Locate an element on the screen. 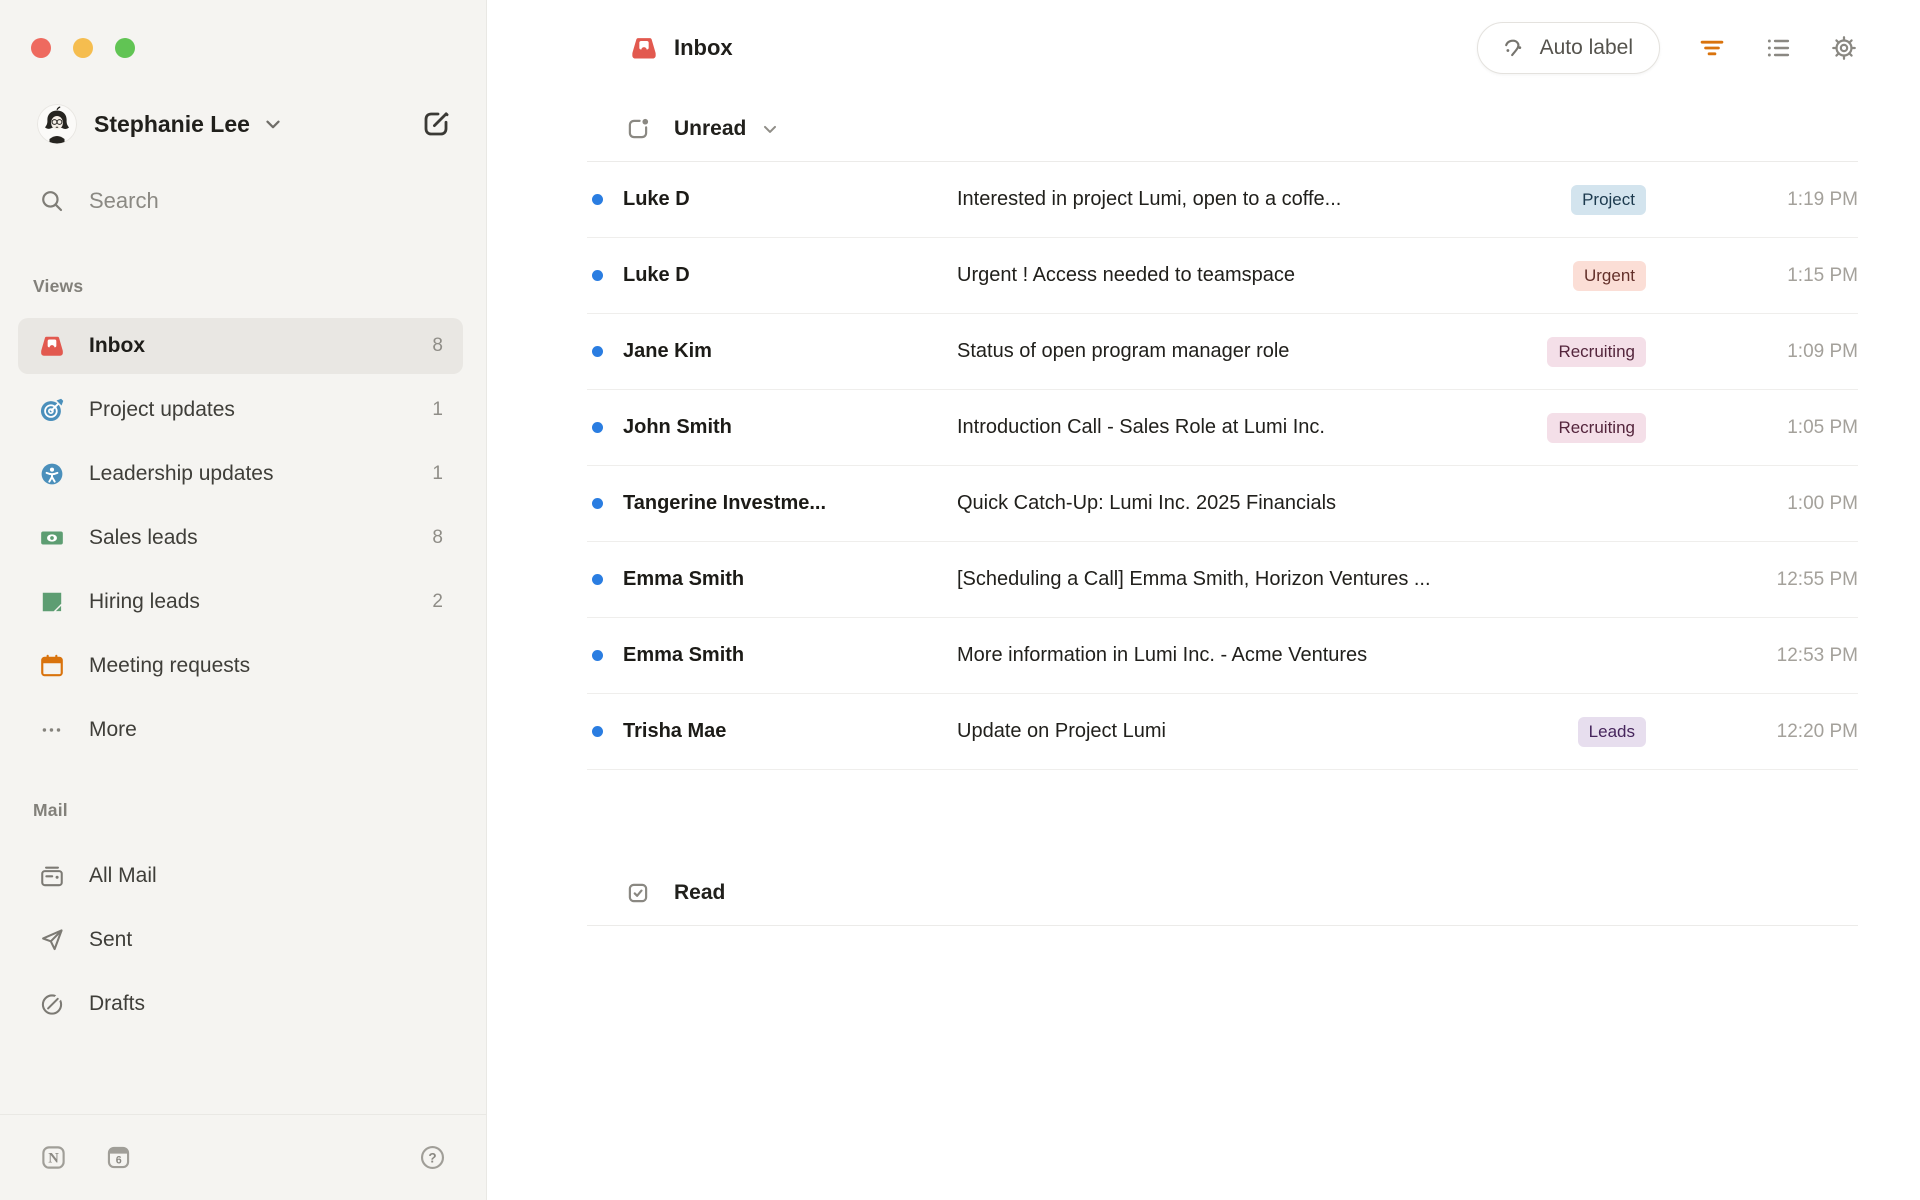 This screenshot has height=1200, width=1920. calendar-icon is located at coordinates (52, 665).